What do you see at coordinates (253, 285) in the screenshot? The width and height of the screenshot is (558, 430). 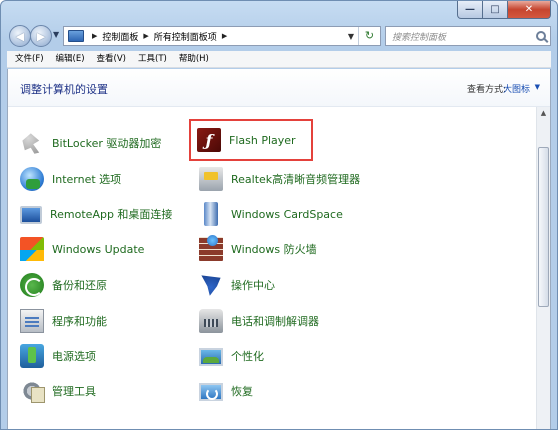 I see `item-label: 操作中心` at bounding box center [253, 285].